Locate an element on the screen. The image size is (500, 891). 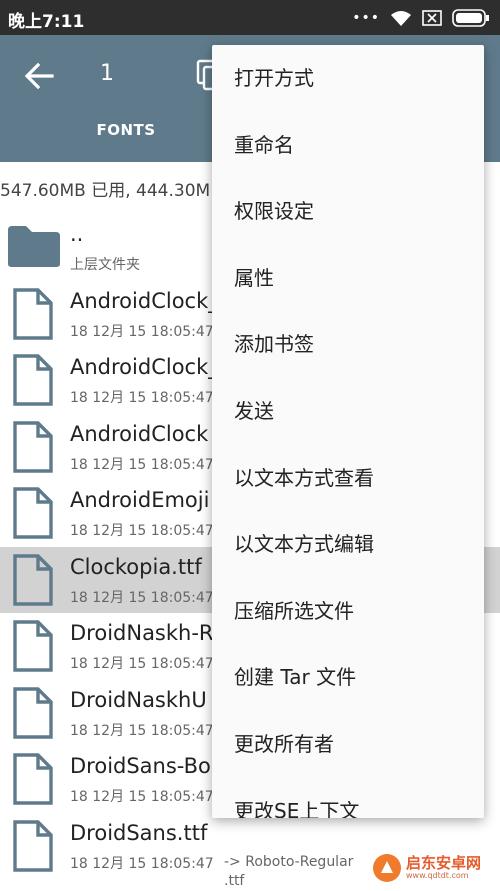
tab-fonts: FONTS is located at coordinates (126, 130).